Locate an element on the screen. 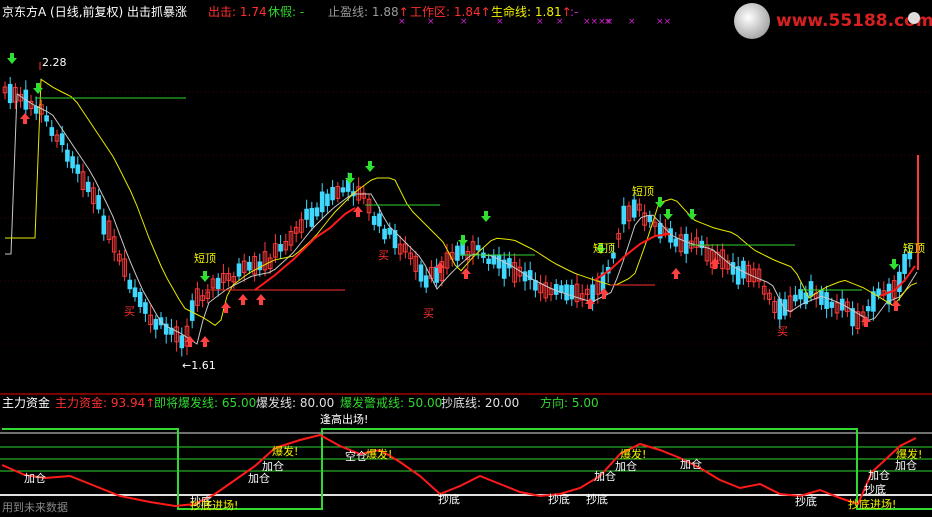 This screenshot has width=932, height=517. indicator-title: 主力资金 is located at coordinates (26, 403).